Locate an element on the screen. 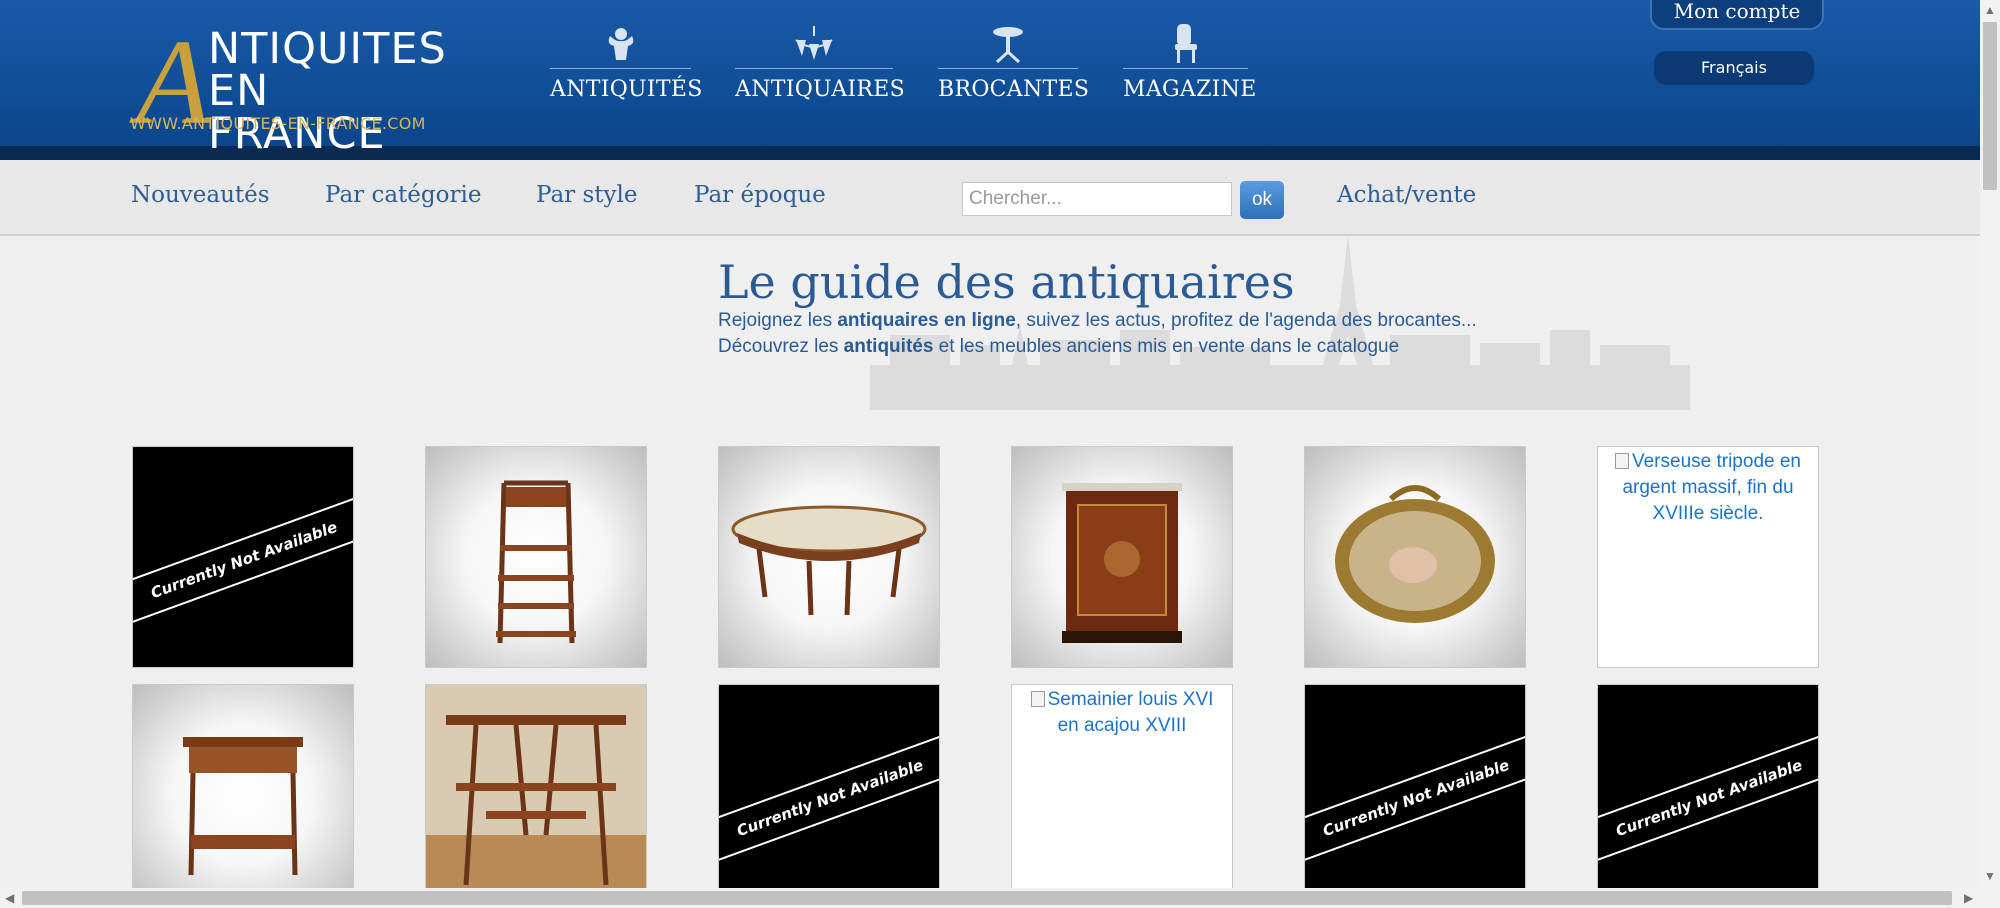 This screenshot has width=2000, height=908. scroll-left-icon: ◀ is located at coordinates (9, 898).